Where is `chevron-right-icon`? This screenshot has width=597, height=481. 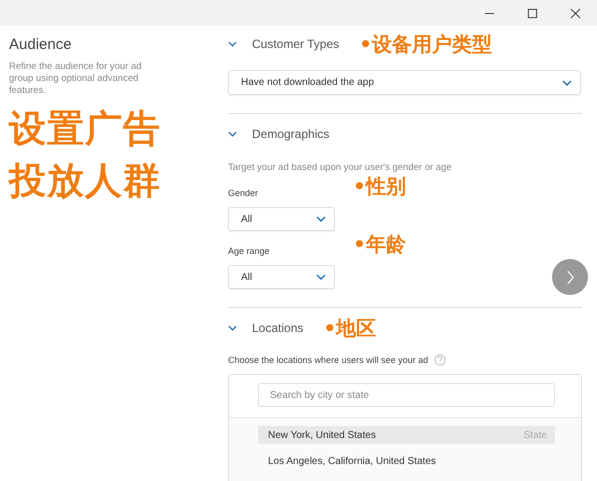 chevron-right-icon is located at coordinates (570, 277).